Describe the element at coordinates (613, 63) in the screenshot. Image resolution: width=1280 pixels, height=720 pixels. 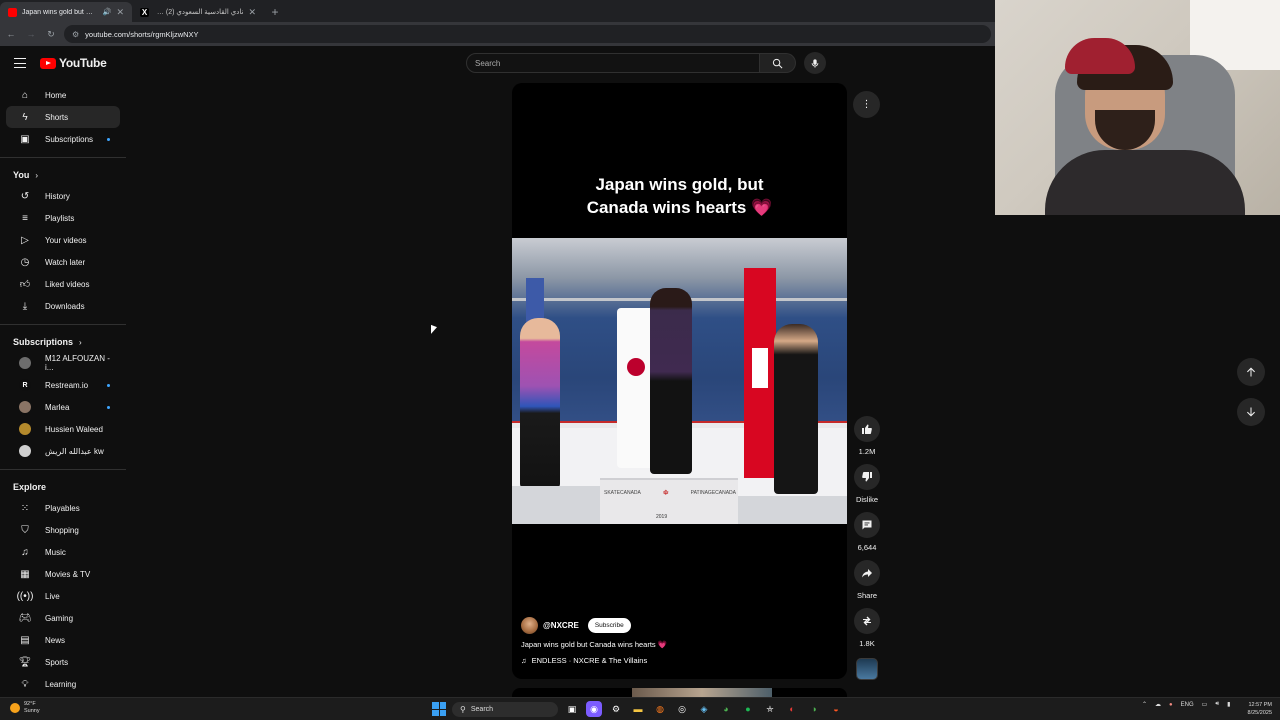
I see `search-input: Search` at that location.